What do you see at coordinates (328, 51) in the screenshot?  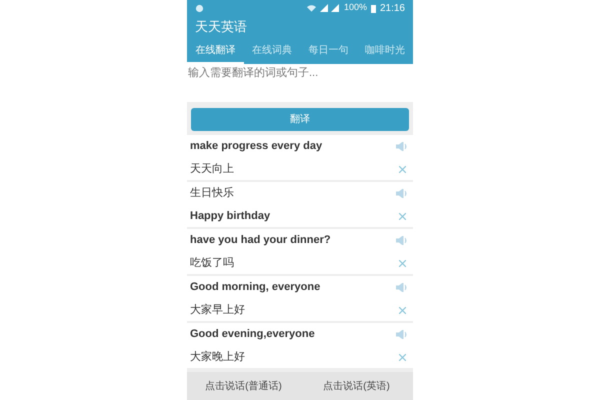 I see `tab: 每日一句` at bounding box center [328, 51].